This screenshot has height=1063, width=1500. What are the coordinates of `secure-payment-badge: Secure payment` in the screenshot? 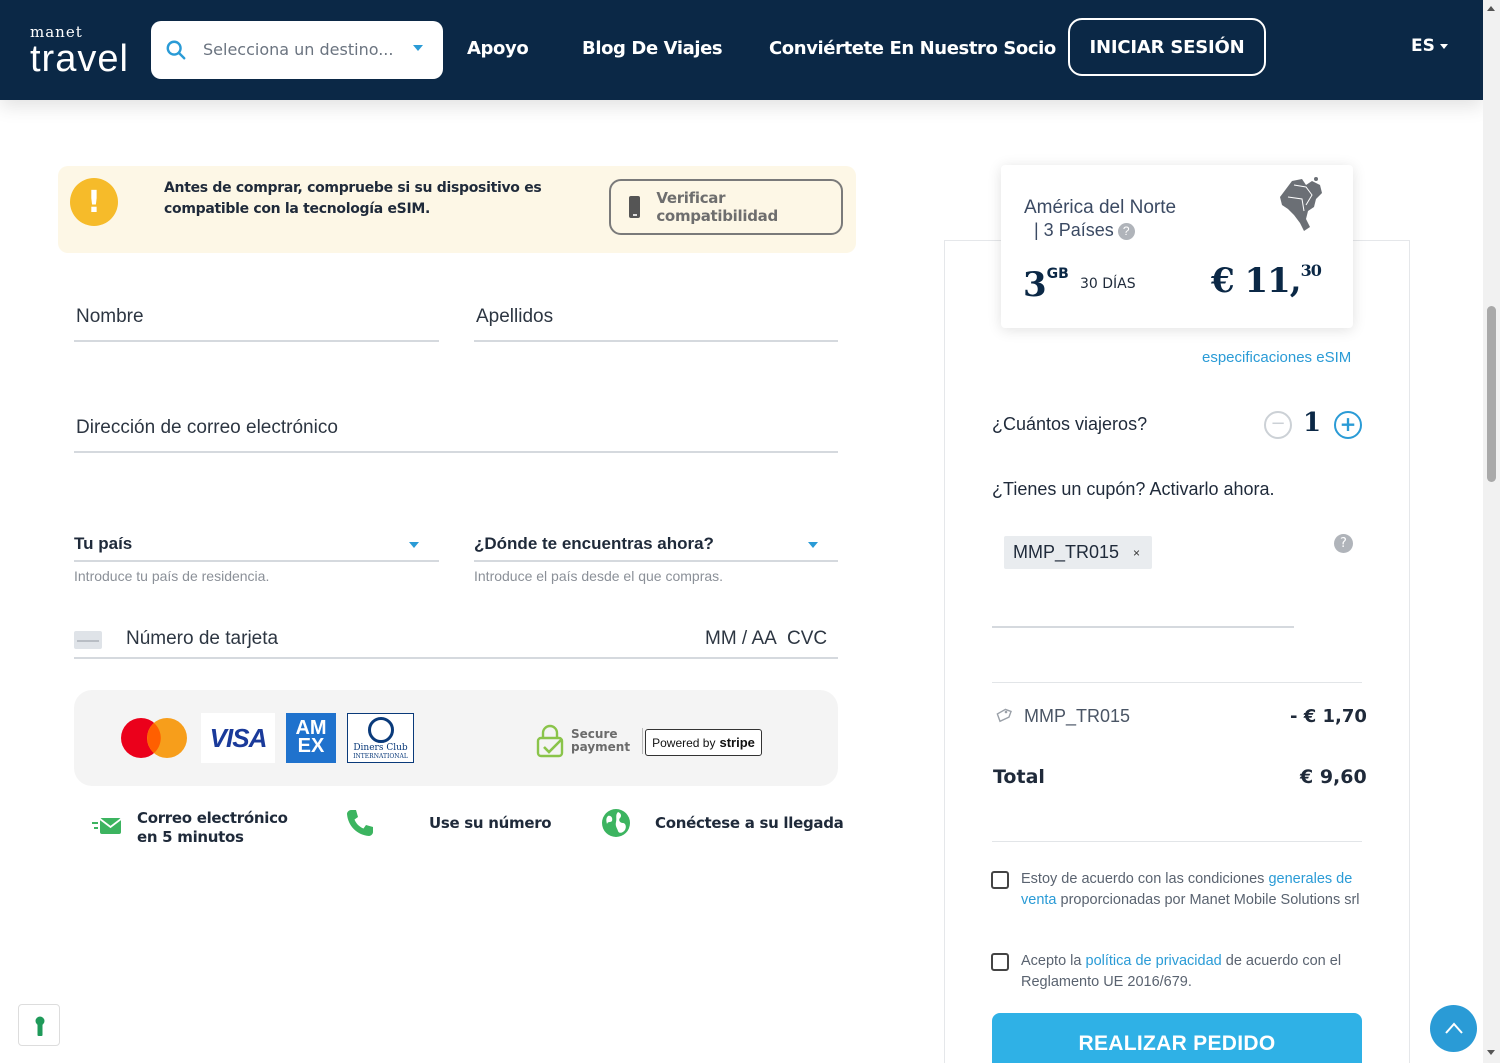 It's located at (589, 741).